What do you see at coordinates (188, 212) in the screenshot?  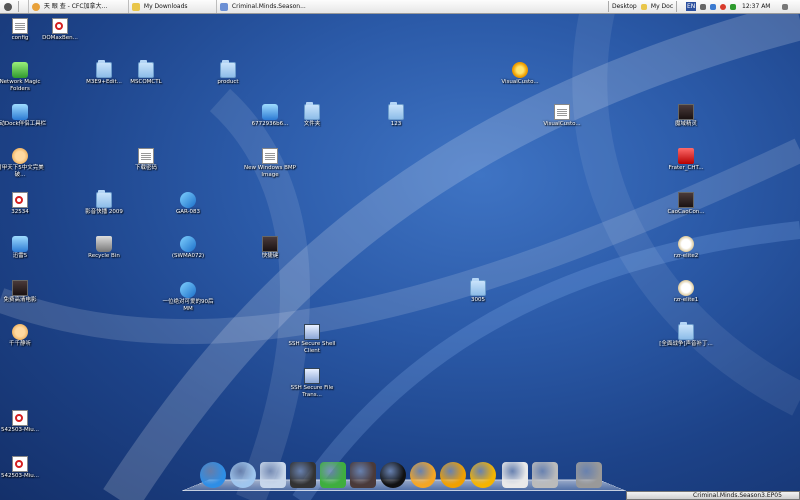 I see `desktop-icon-label: GAR-083` at bounding box center [188, 212].